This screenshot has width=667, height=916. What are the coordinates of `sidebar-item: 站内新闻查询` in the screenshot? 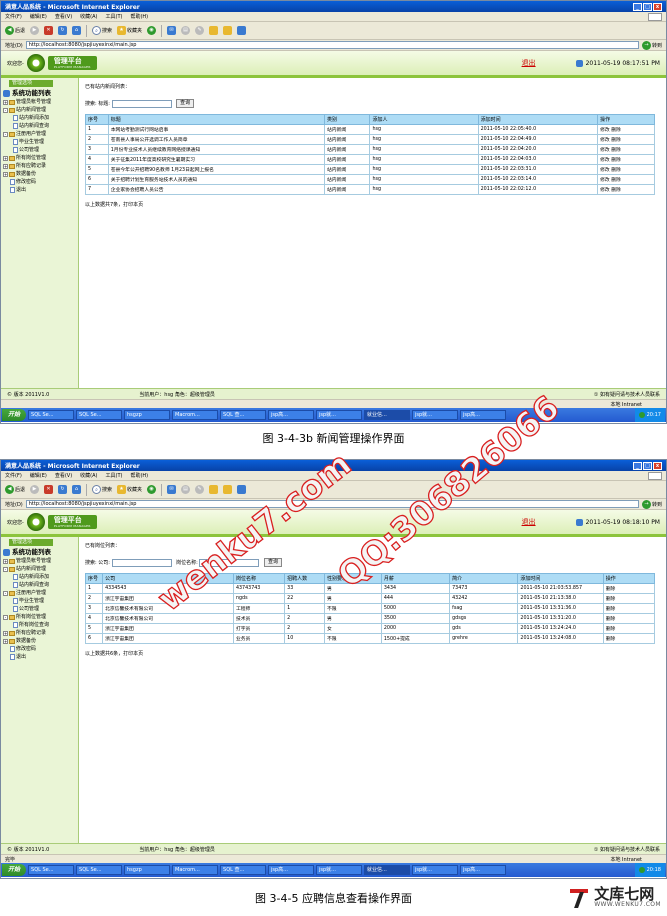 It's located at (39, 585).